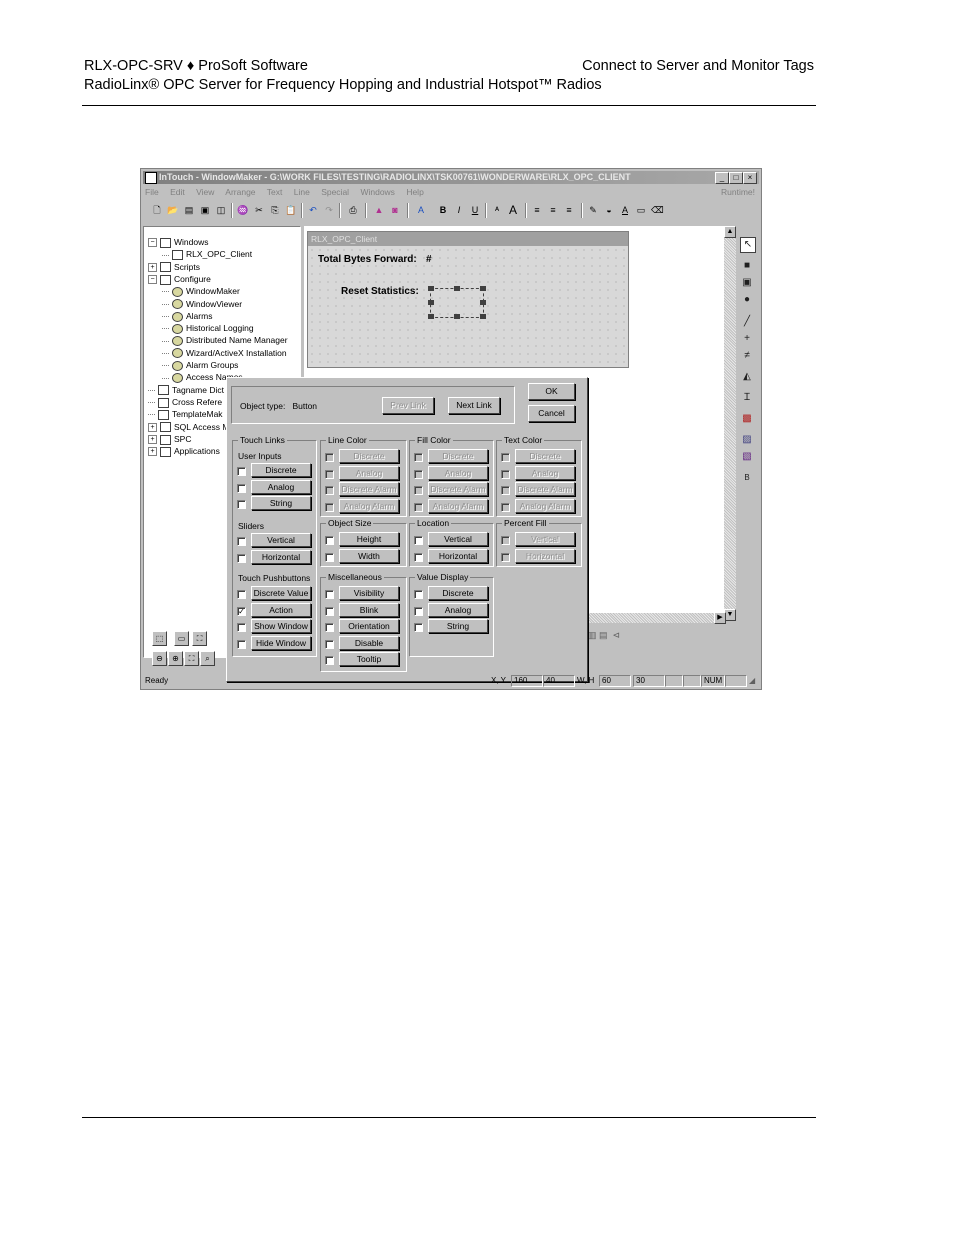  Describe the element at coordinates (513, 210) in the screenshot. I see `enlarge-font-icon: A` at that location.